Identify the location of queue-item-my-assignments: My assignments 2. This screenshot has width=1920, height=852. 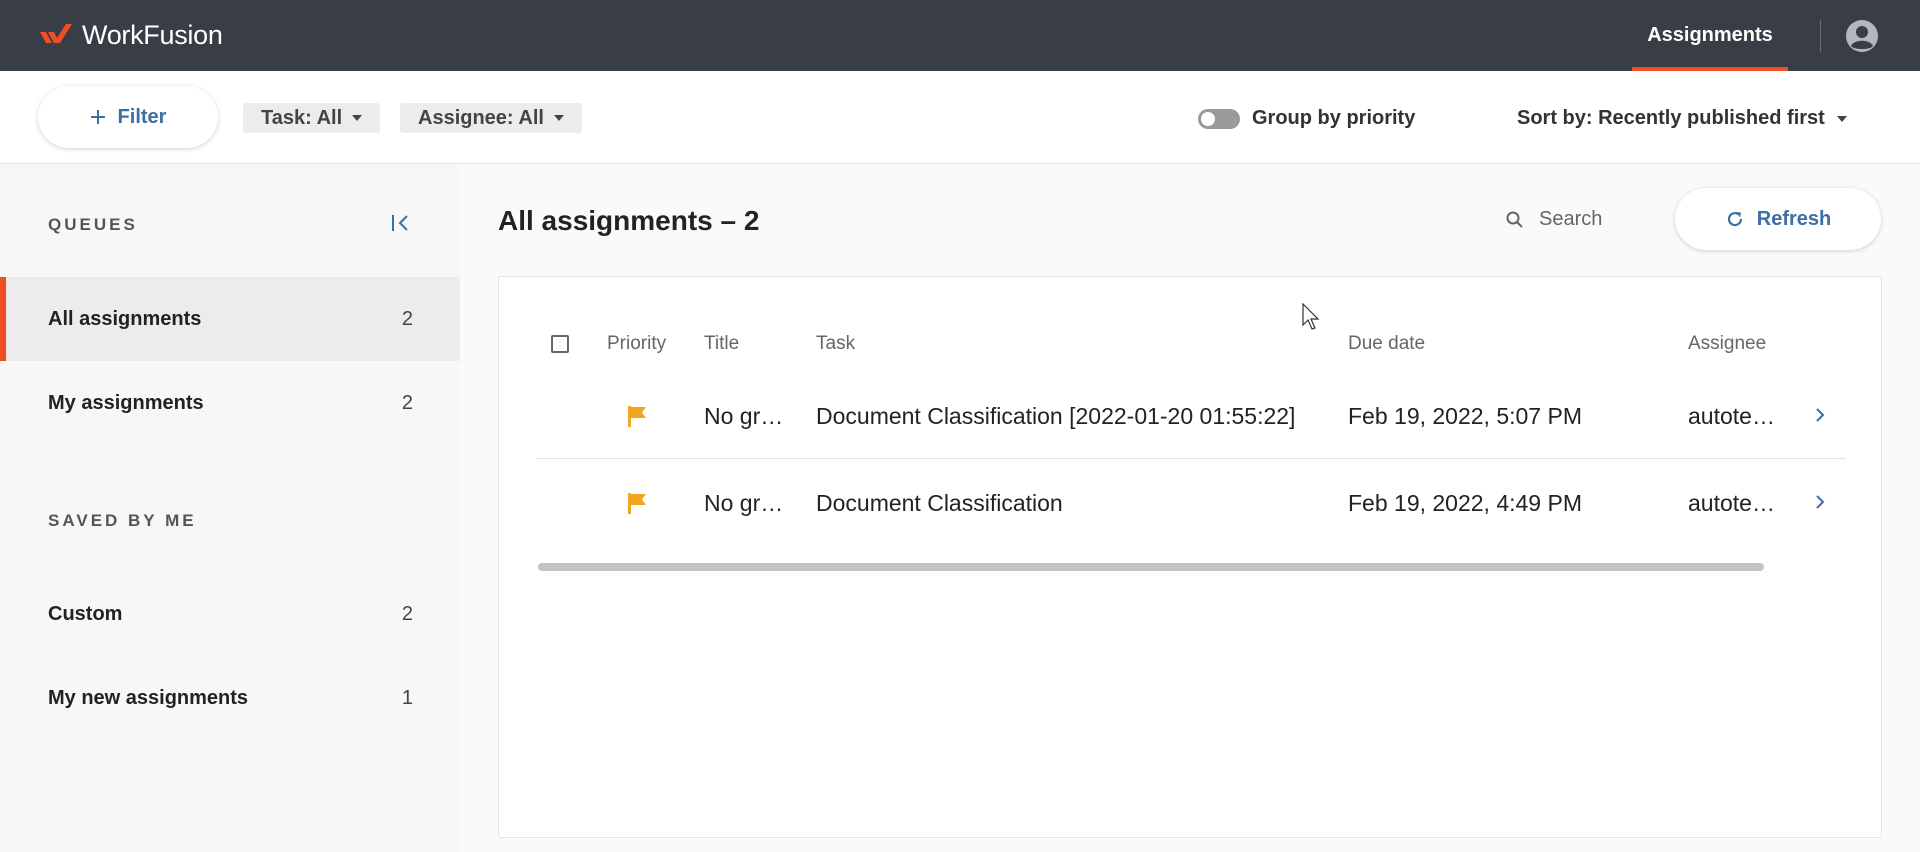
(230, 403).